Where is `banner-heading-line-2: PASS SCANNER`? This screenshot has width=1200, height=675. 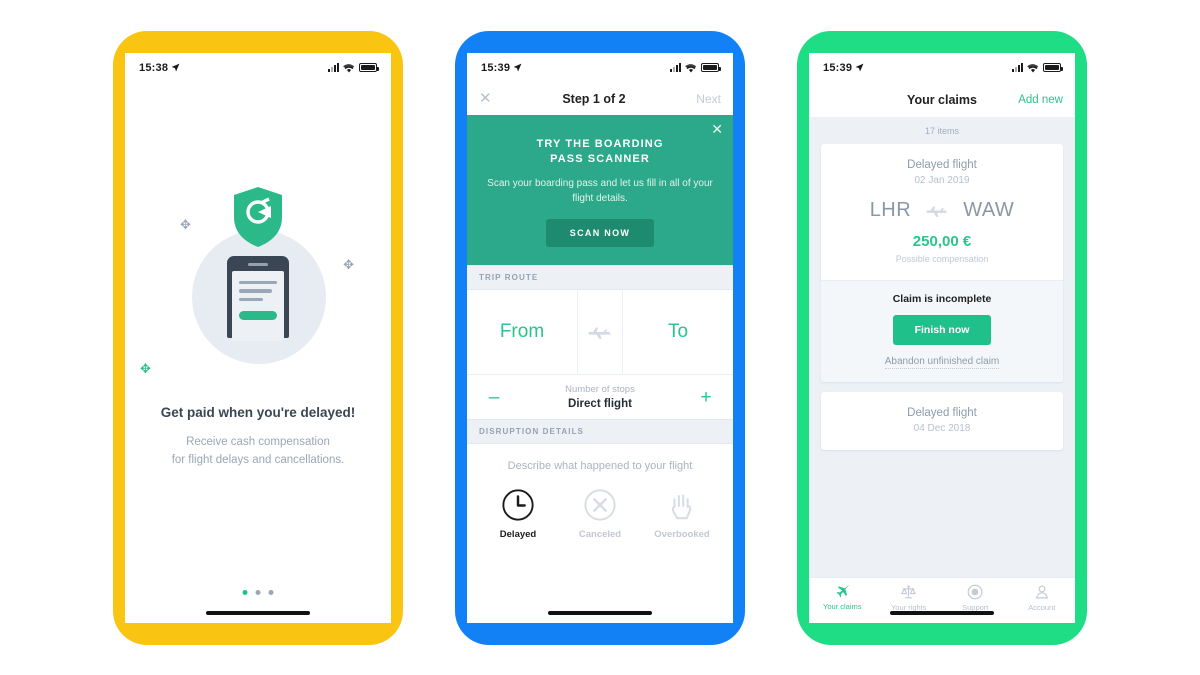 banner-heading-line-2: PASS SCANNER is located at coordinates (600, 159).